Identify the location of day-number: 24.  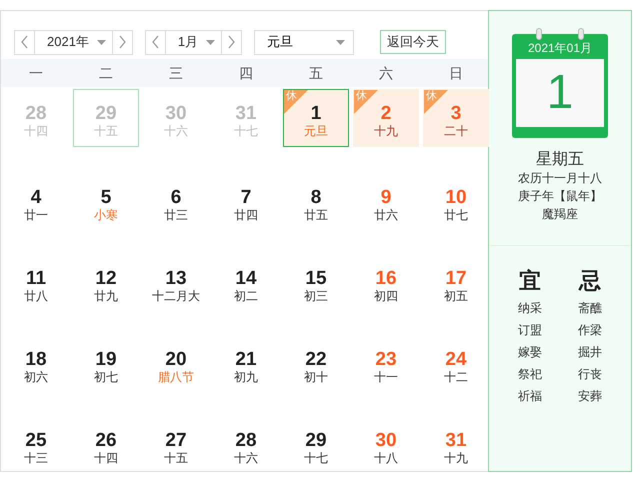
(456, 360).